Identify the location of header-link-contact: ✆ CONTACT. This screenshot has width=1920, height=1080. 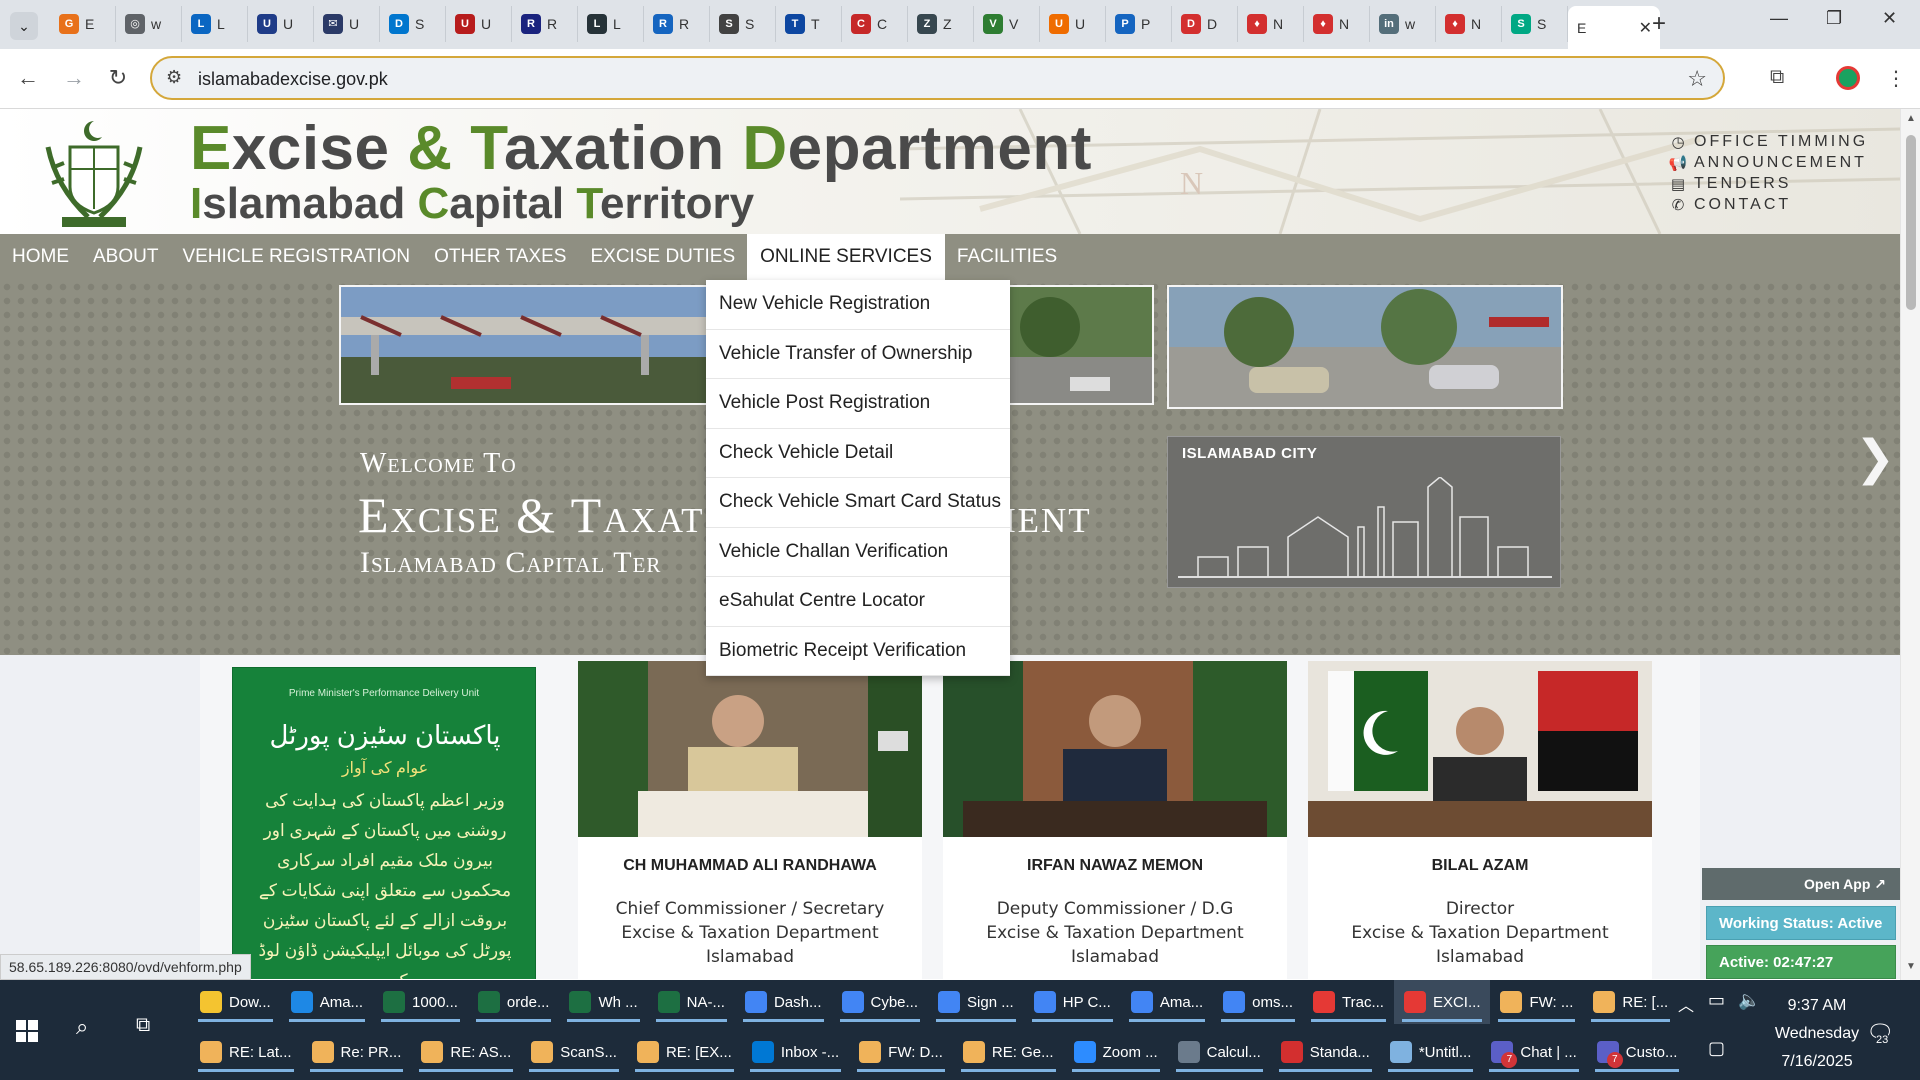
(1768, 204).